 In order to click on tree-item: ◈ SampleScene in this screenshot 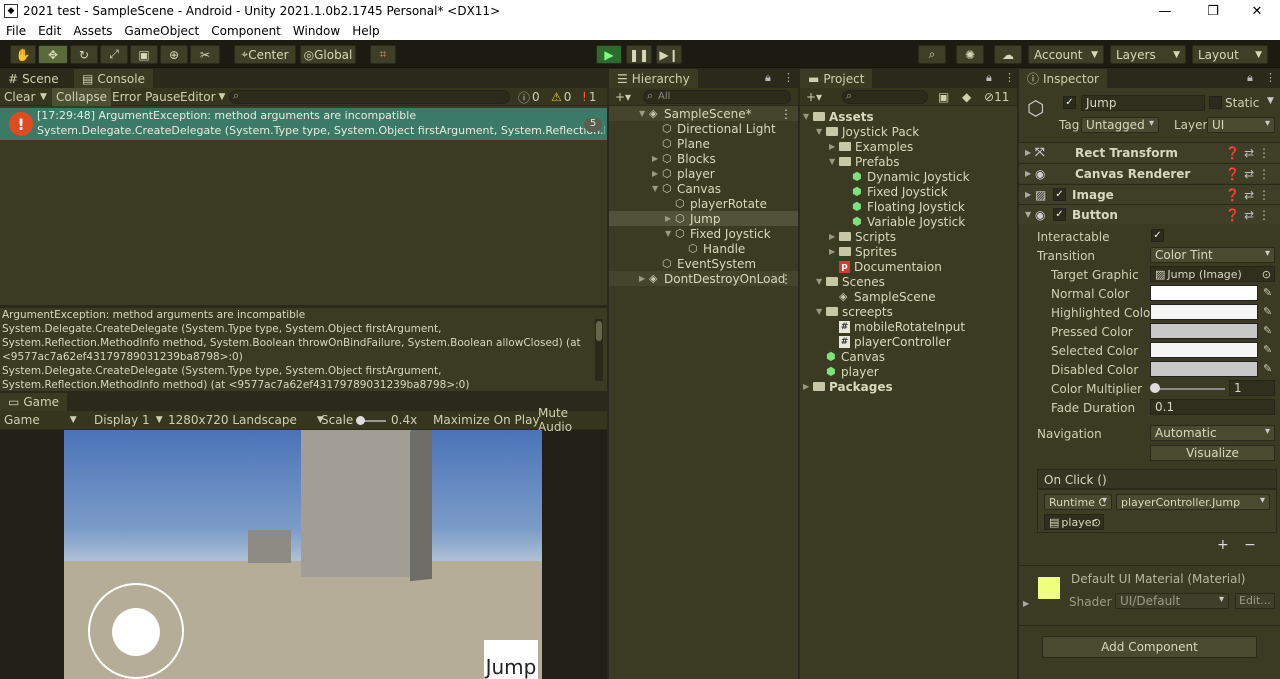, I will do `click(908, 296)`.